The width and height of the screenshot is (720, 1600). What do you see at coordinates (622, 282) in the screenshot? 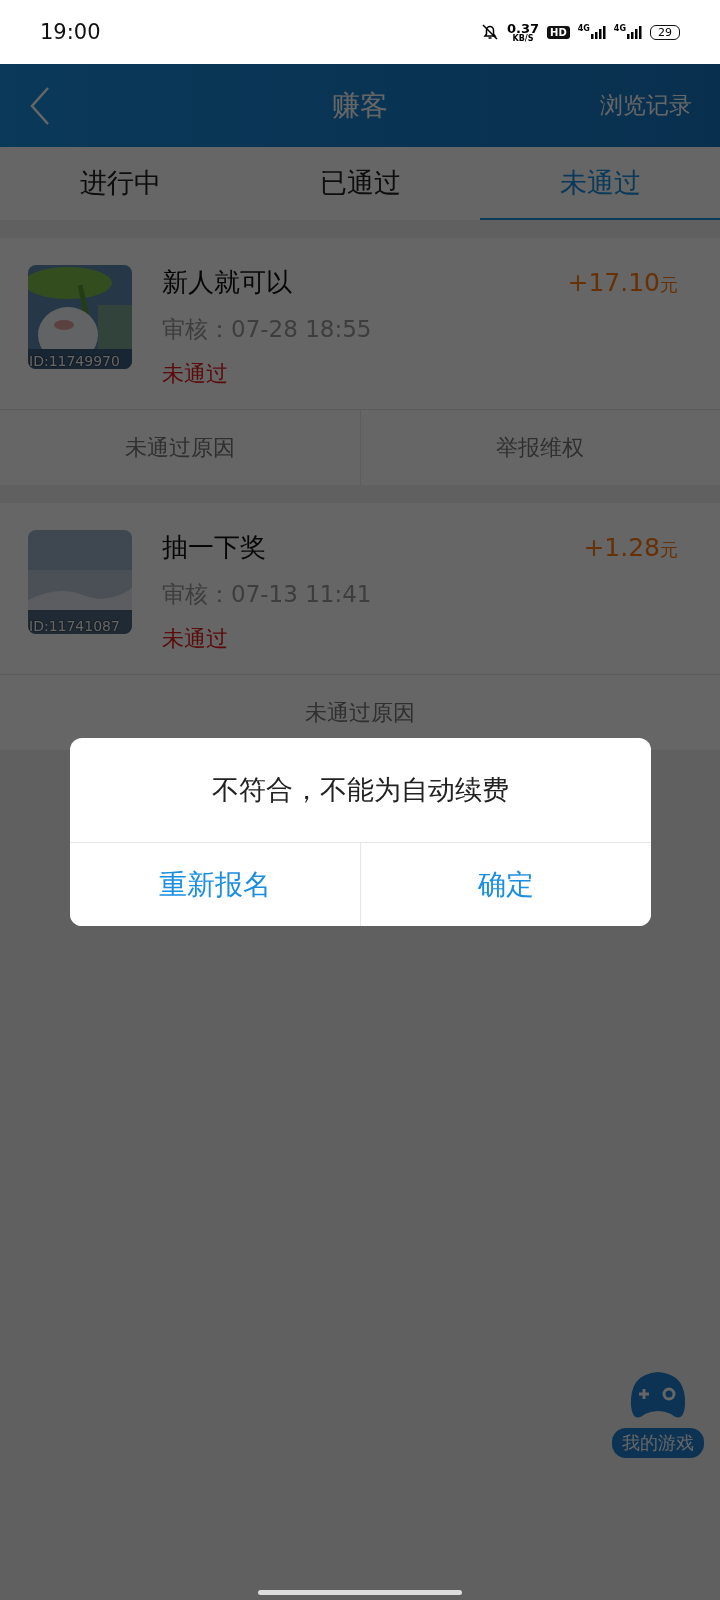
I see `reward-amount: +17.10元` at bounding box center [622, 282].